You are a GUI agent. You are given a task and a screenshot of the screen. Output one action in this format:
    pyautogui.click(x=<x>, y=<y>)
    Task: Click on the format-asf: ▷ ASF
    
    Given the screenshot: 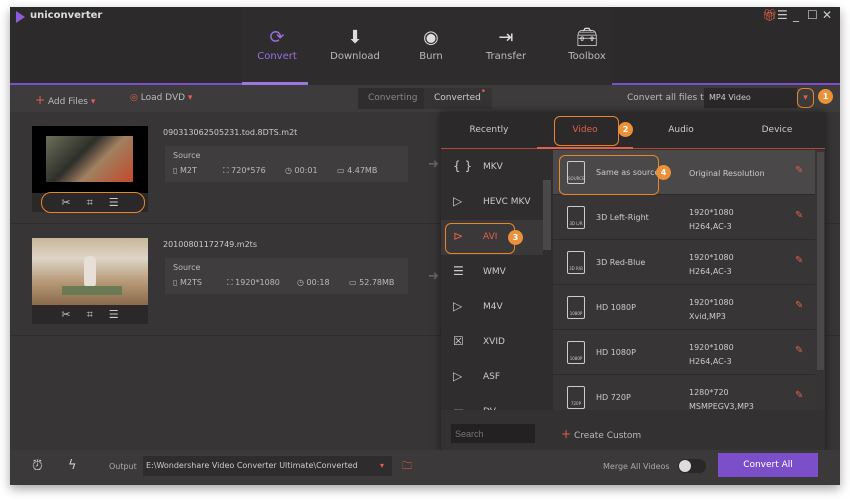 What is the action you would take?
    pyautogui.click(x=492, y=377)
    